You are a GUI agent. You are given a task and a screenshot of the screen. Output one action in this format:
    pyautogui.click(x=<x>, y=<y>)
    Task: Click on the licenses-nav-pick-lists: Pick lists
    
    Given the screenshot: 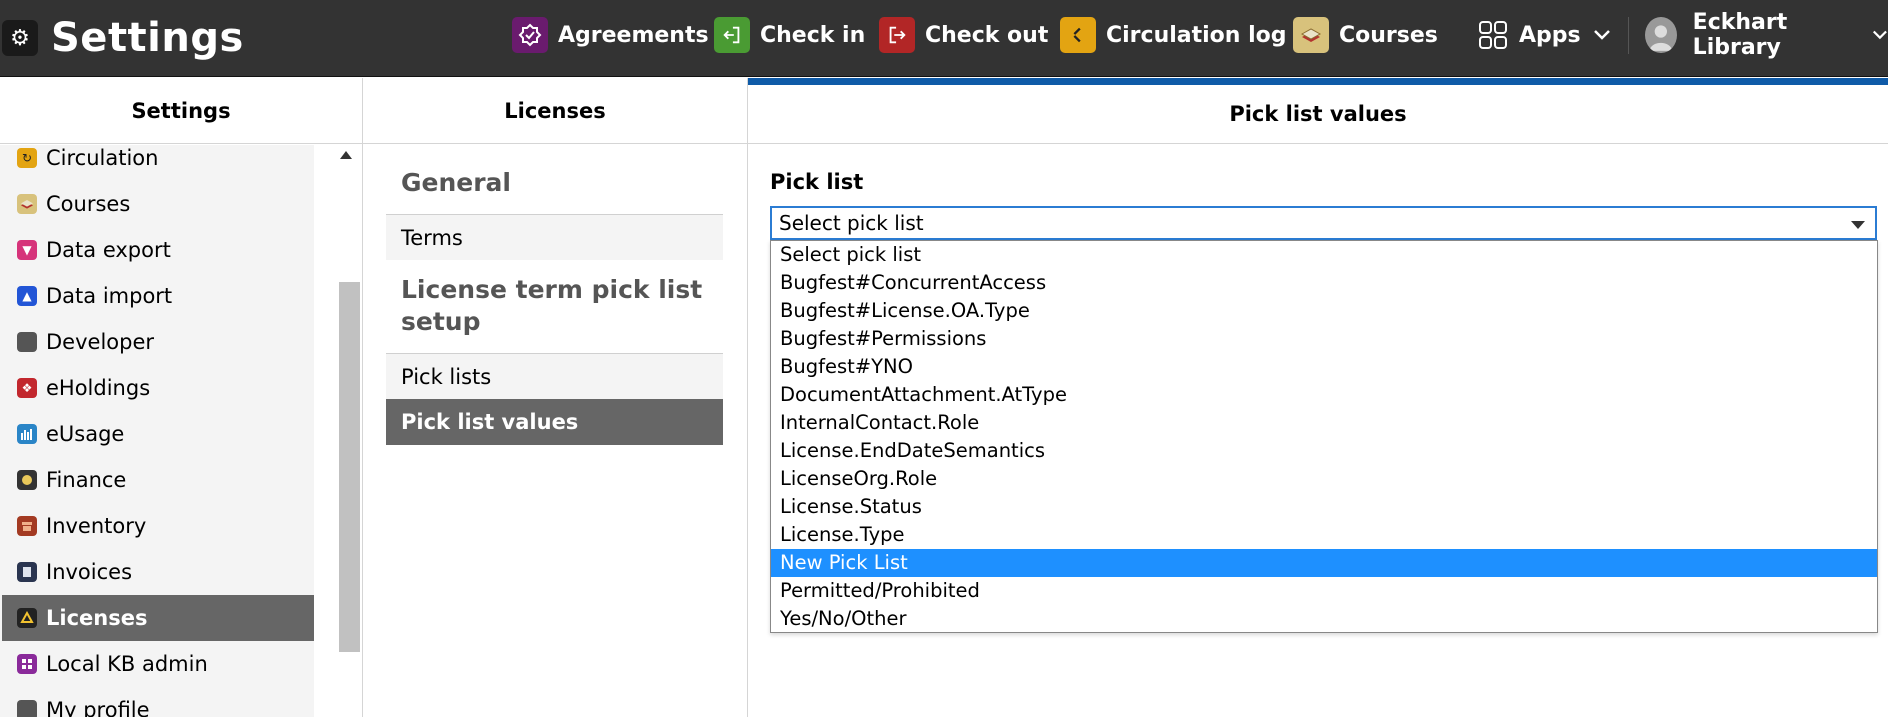 What is the action you would take?
    pyautogui.click(x=554, y=376)
    